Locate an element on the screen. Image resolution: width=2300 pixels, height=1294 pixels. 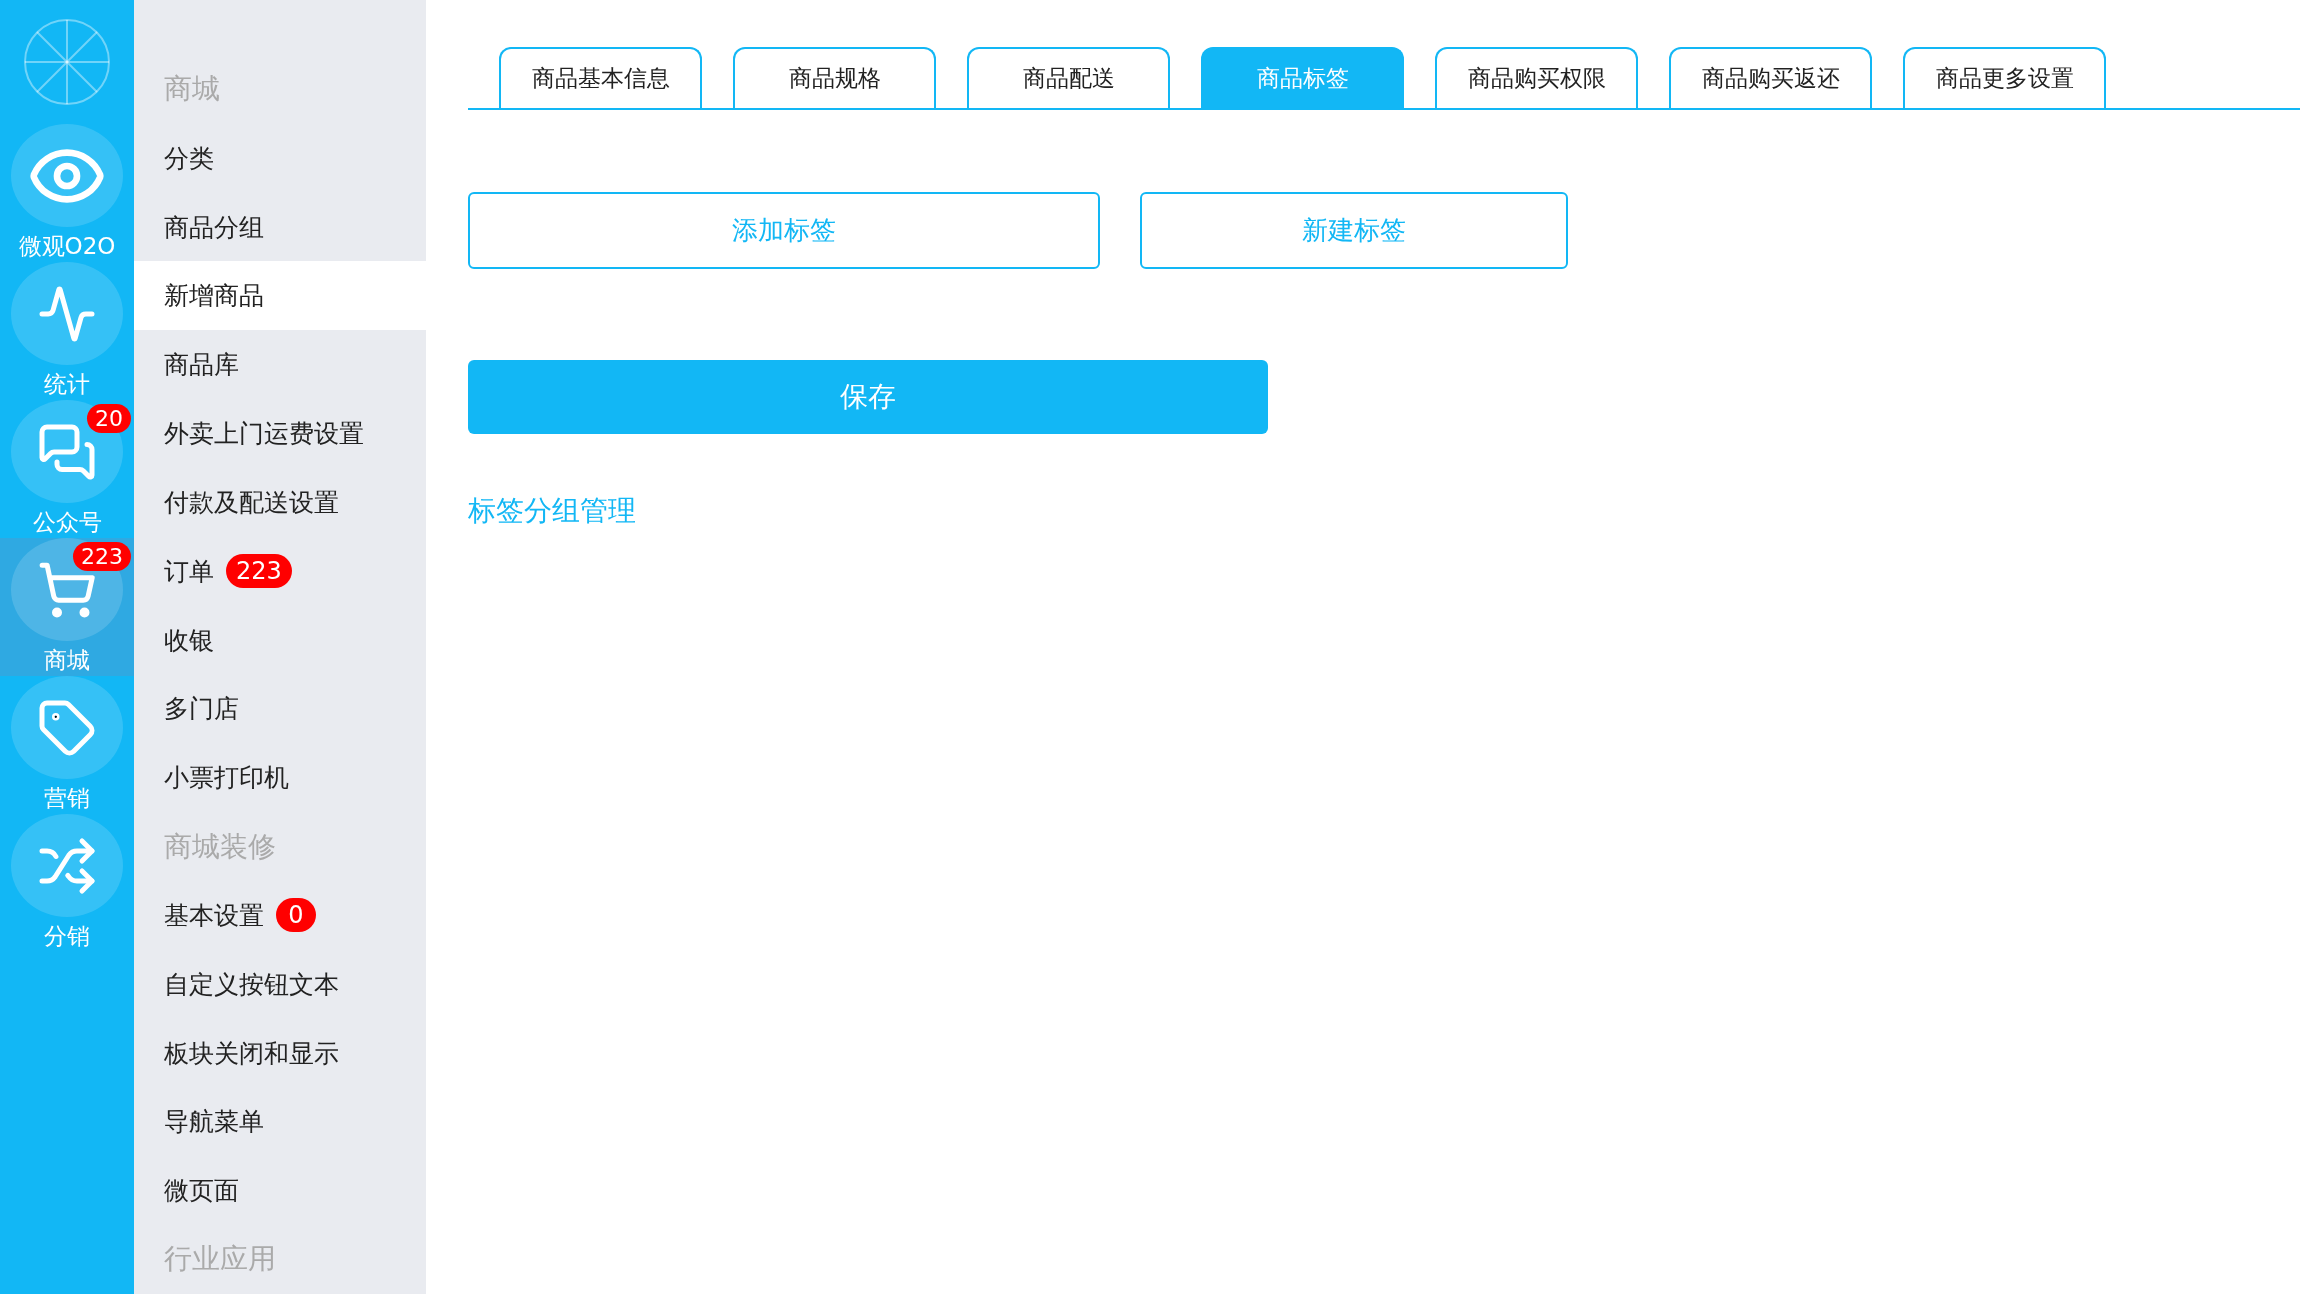
count-badge: 0 is located at coordinates (296, 915).